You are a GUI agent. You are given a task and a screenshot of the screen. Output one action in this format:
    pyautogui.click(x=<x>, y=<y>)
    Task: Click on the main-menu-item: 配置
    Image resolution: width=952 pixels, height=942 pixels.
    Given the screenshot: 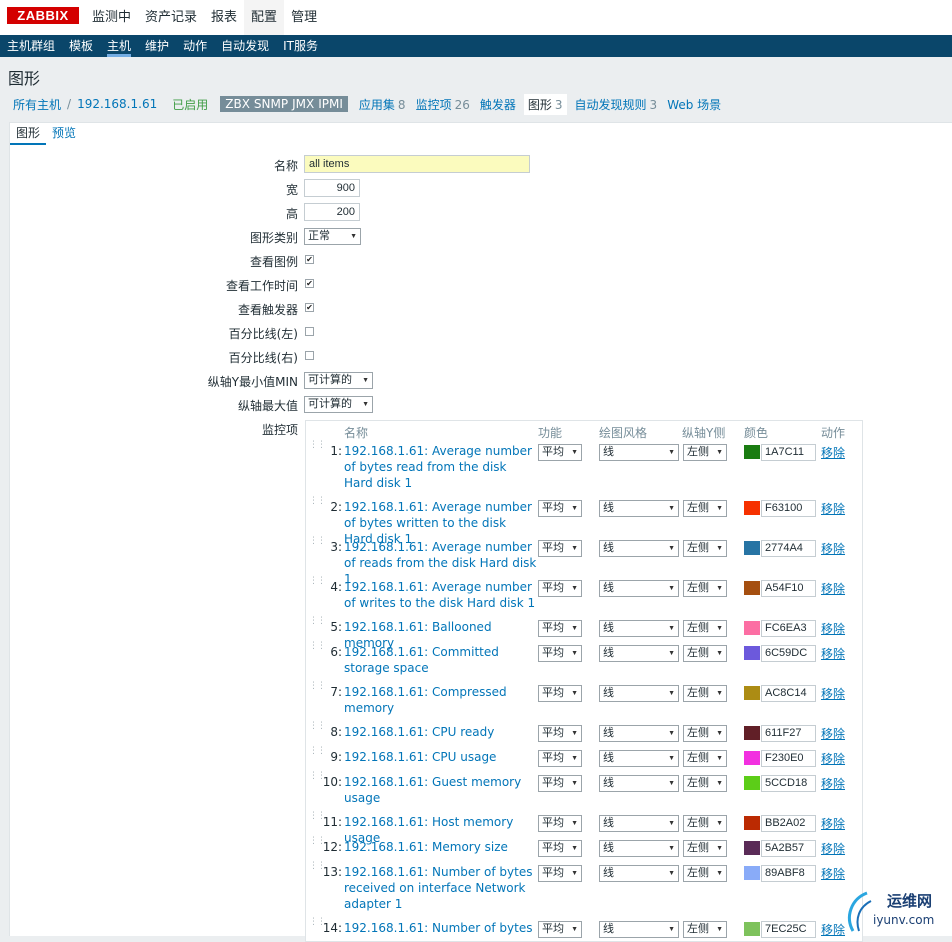 What is the action you would take?
    pyautogui.click(x=264, y=17)
    